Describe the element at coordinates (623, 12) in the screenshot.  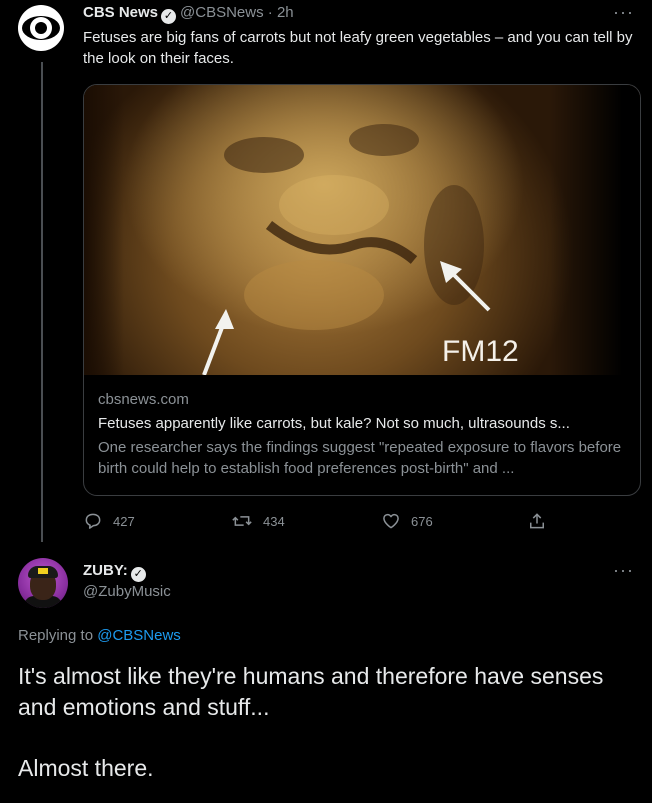
I see `more-options-icon: ···` at that location.